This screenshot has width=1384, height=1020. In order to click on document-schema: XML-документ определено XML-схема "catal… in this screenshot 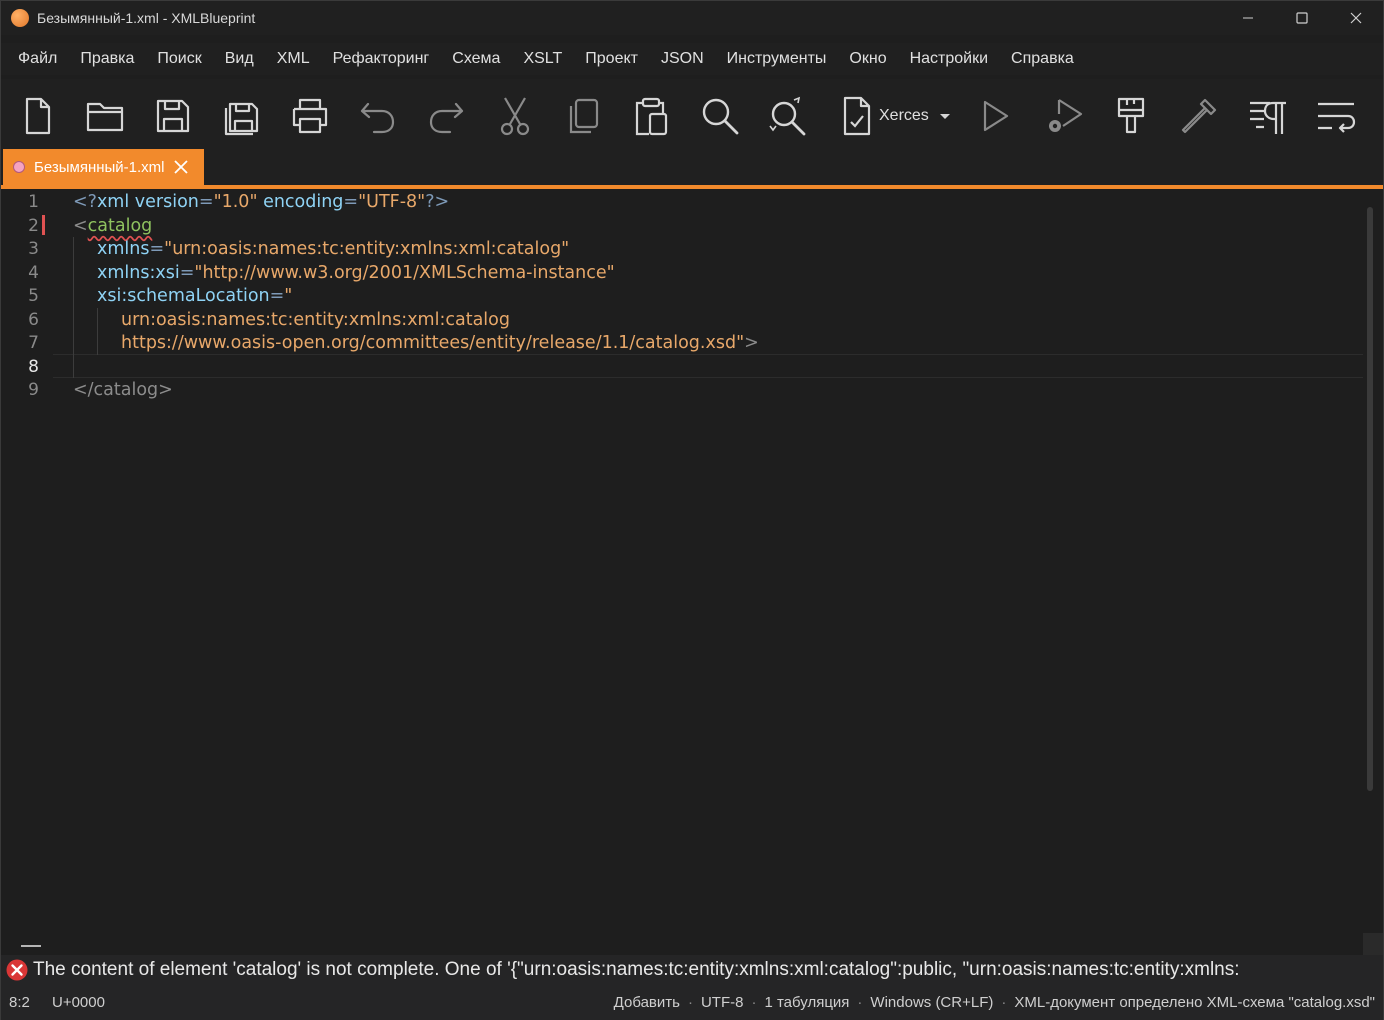, I will do `click(1194, 1002)`.